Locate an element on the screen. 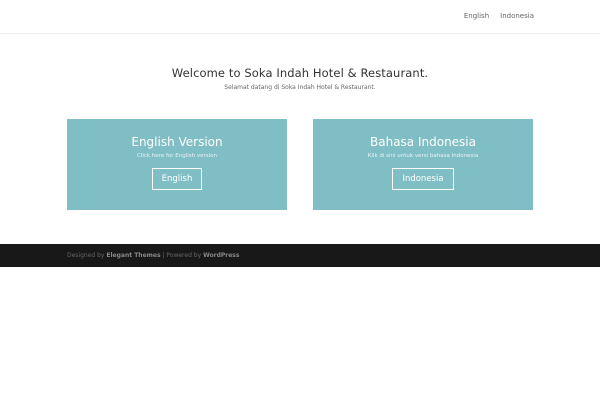  wordpress-link: WordPress is located at coordinates (221, 255).